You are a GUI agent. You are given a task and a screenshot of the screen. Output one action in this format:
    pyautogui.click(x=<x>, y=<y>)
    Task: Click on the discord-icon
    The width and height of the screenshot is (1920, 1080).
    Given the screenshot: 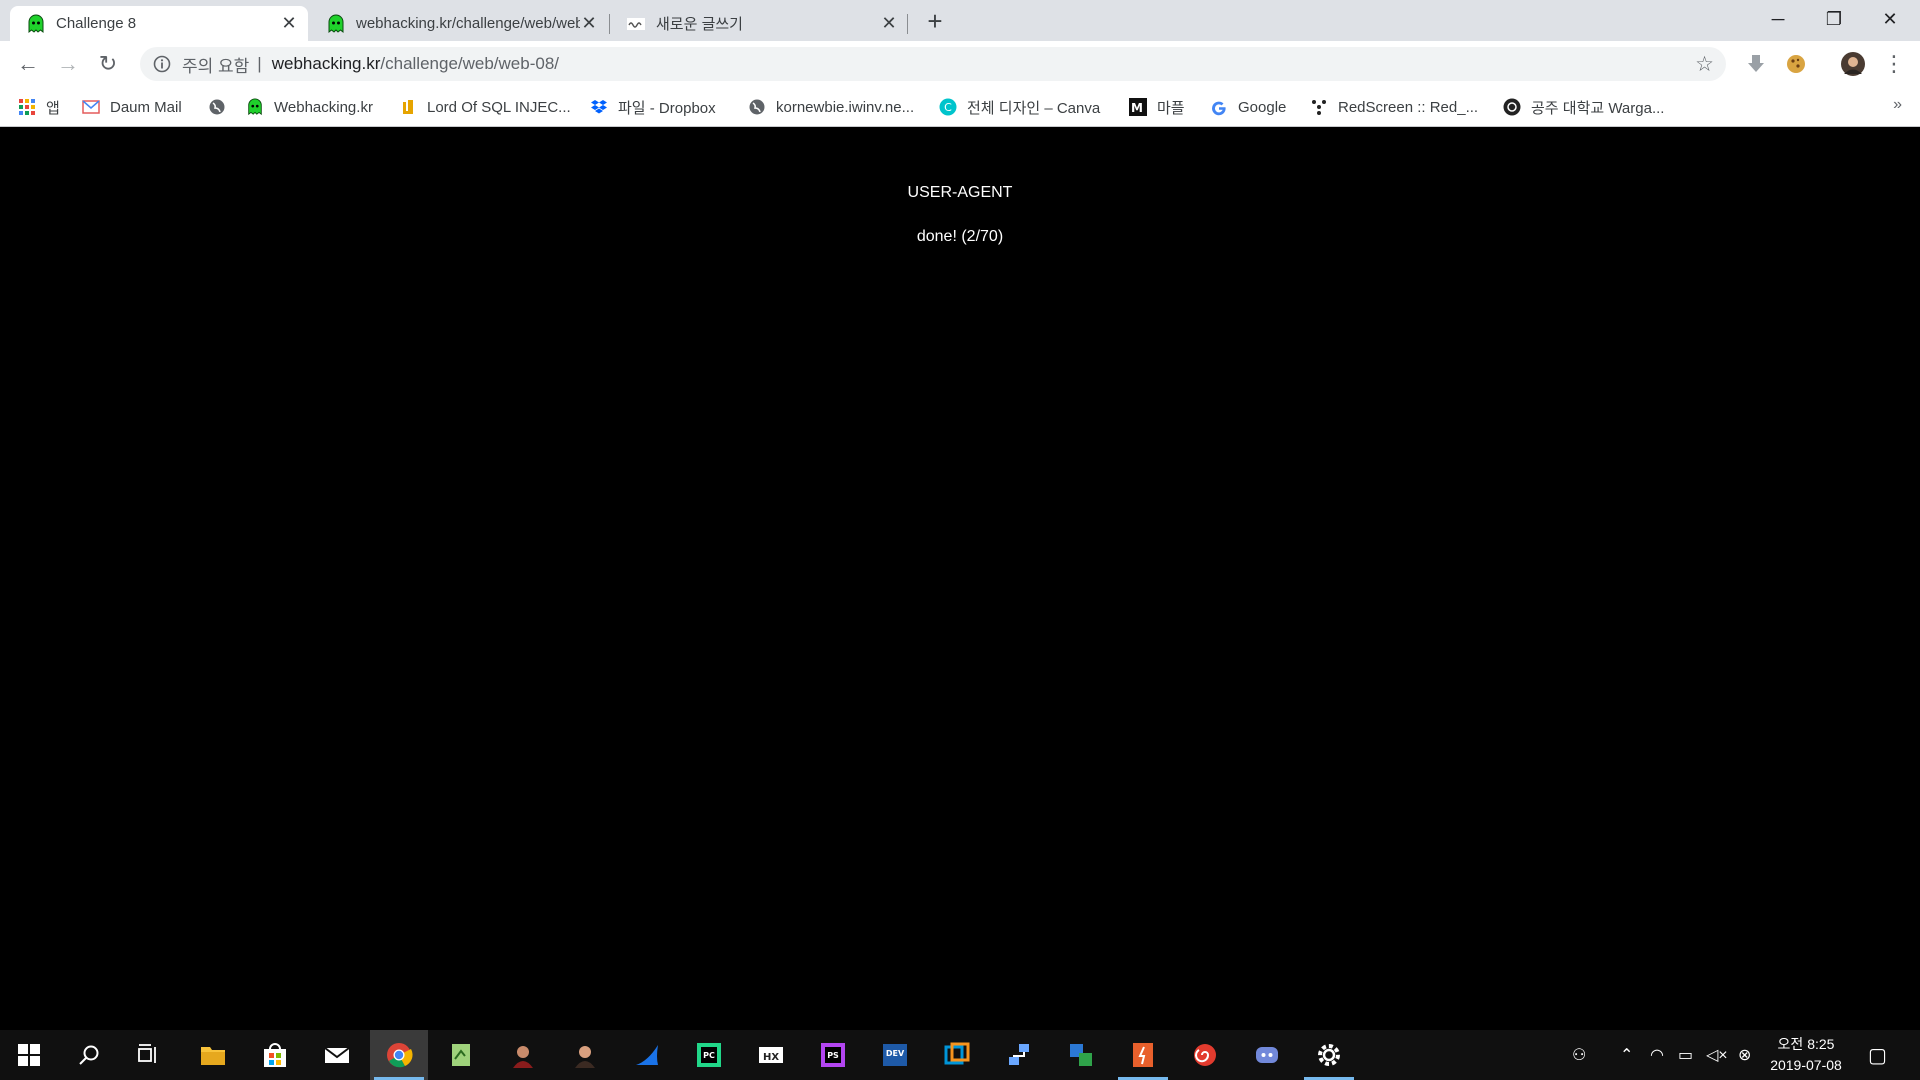 What is the action you would take?
    pyautogui.click(x=1267, y=1055)
    